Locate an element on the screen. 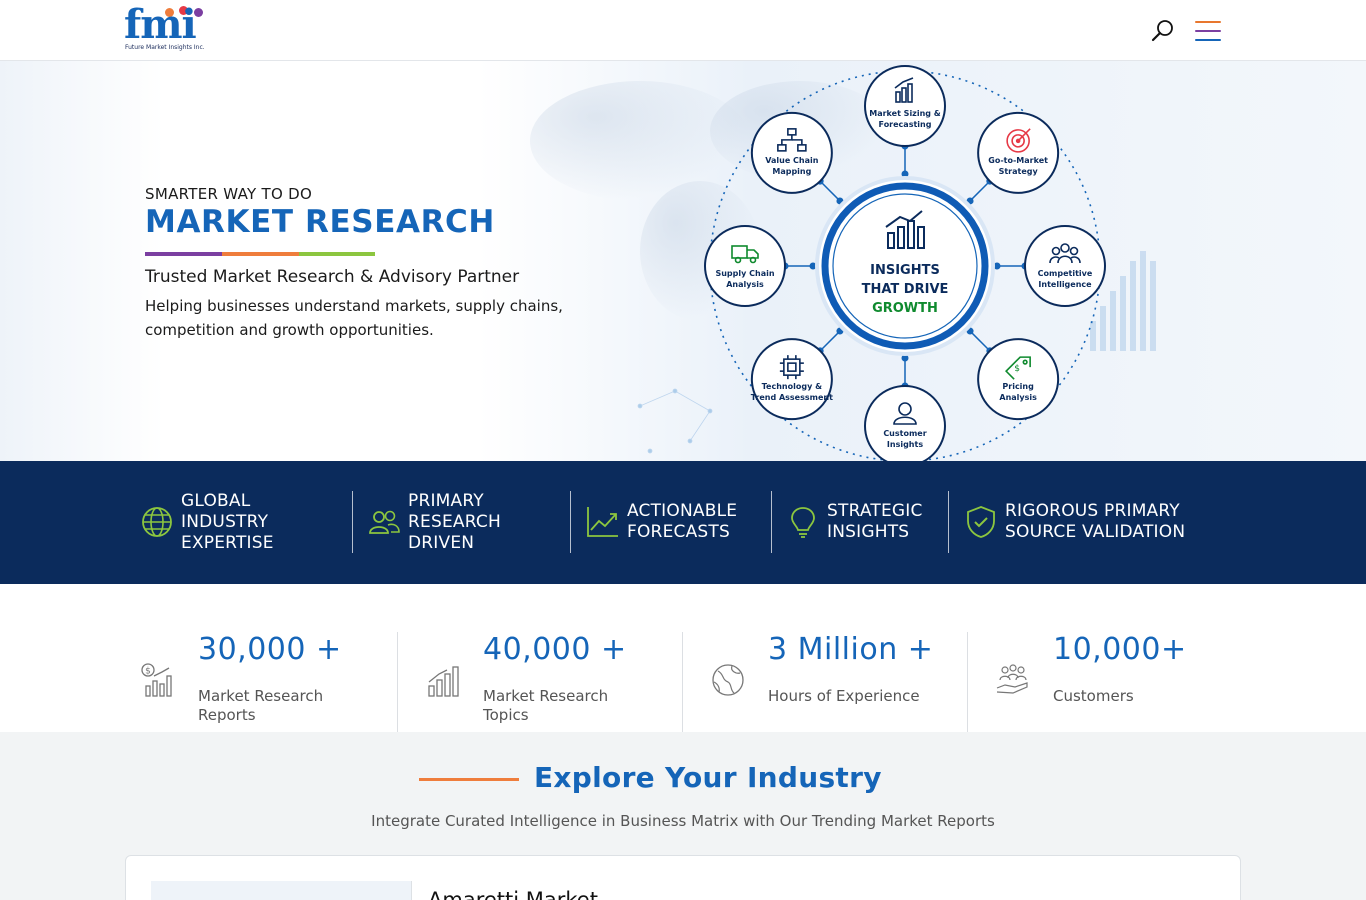  wheel-node: Value Chain Mapping is located at coordinates (791, 152).